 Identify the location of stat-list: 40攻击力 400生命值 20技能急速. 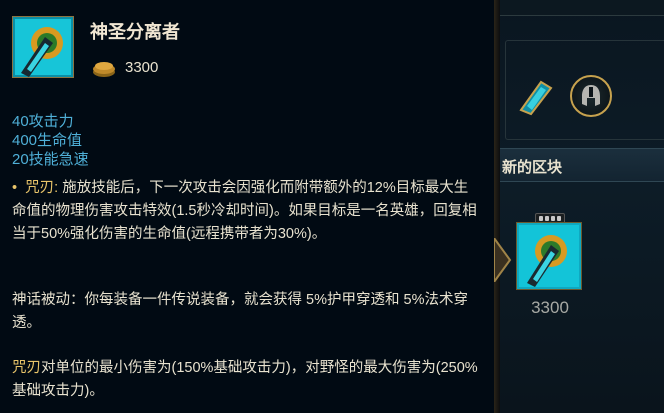
(50, 140).